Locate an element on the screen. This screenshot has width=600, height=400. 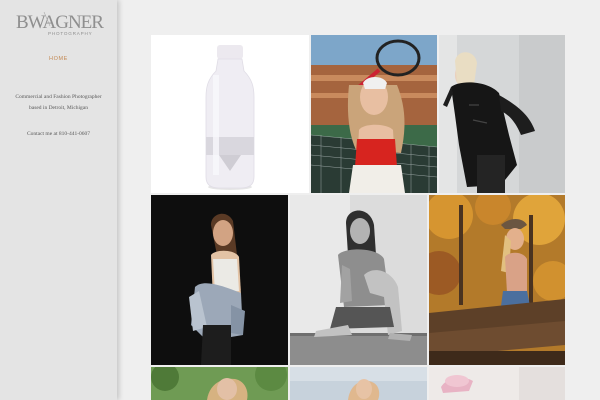
gallery-photo-seated-bw-portrait is located at coordinates (358, 280).